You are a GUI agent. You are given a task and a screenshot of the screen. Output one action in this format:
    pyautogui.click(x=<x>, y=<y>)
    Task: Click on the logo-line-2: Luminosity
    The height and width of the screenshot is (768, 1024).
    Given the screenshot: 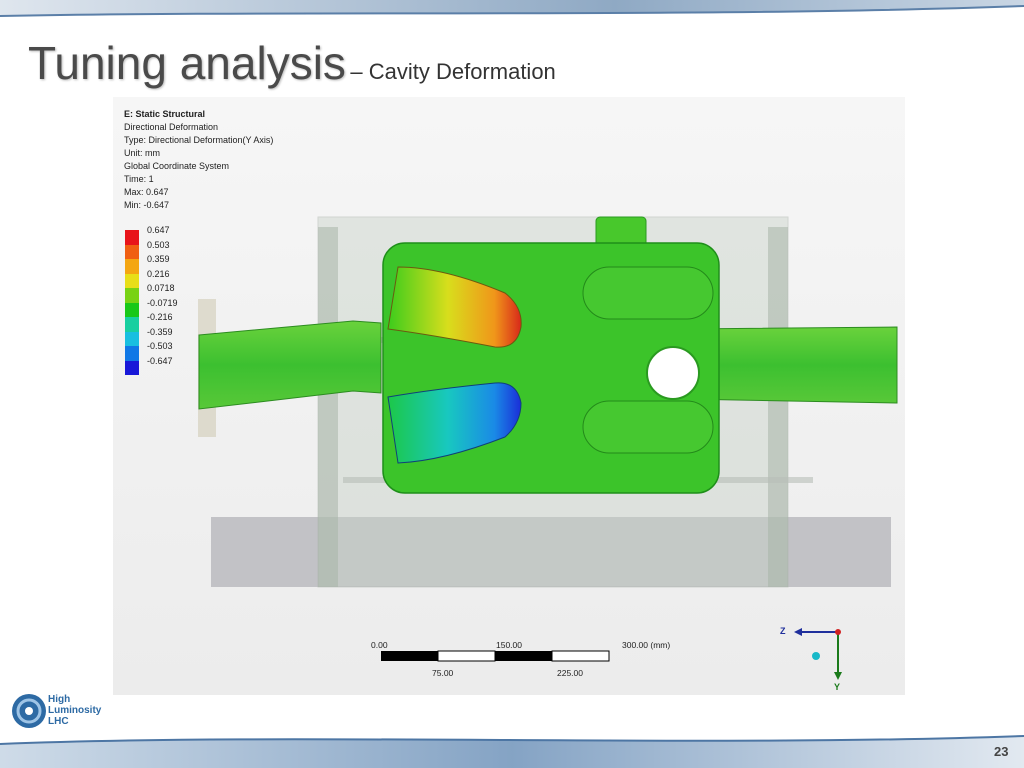 What is the action you would take?
    pyautogui.click(x=75, y=710)
    